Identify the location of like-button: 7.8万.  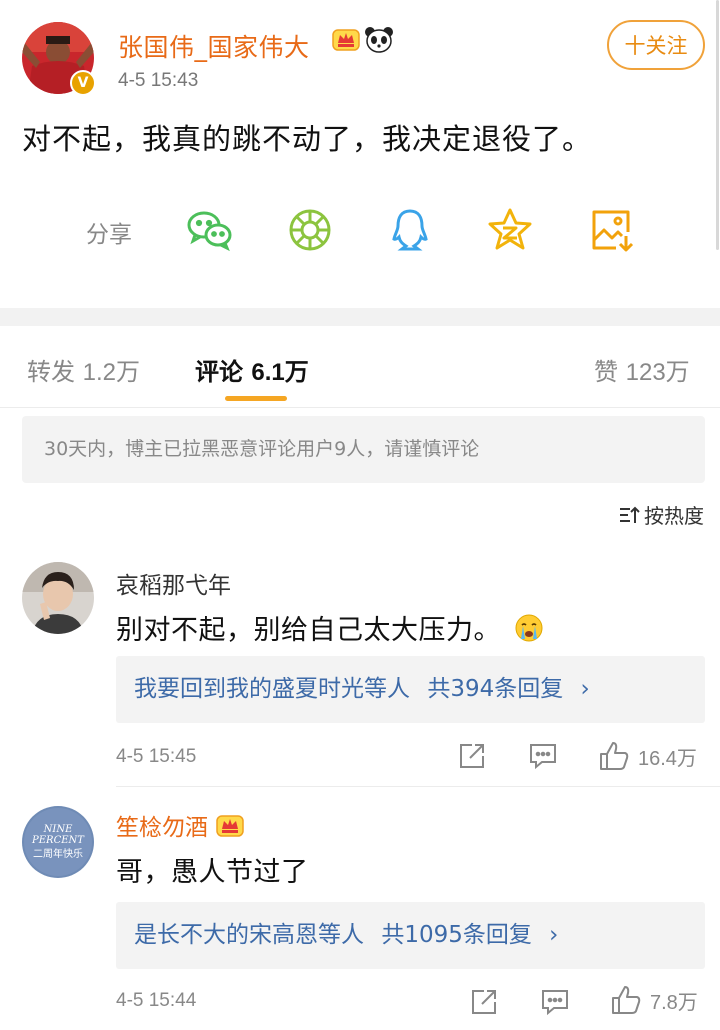
(654, 1000).